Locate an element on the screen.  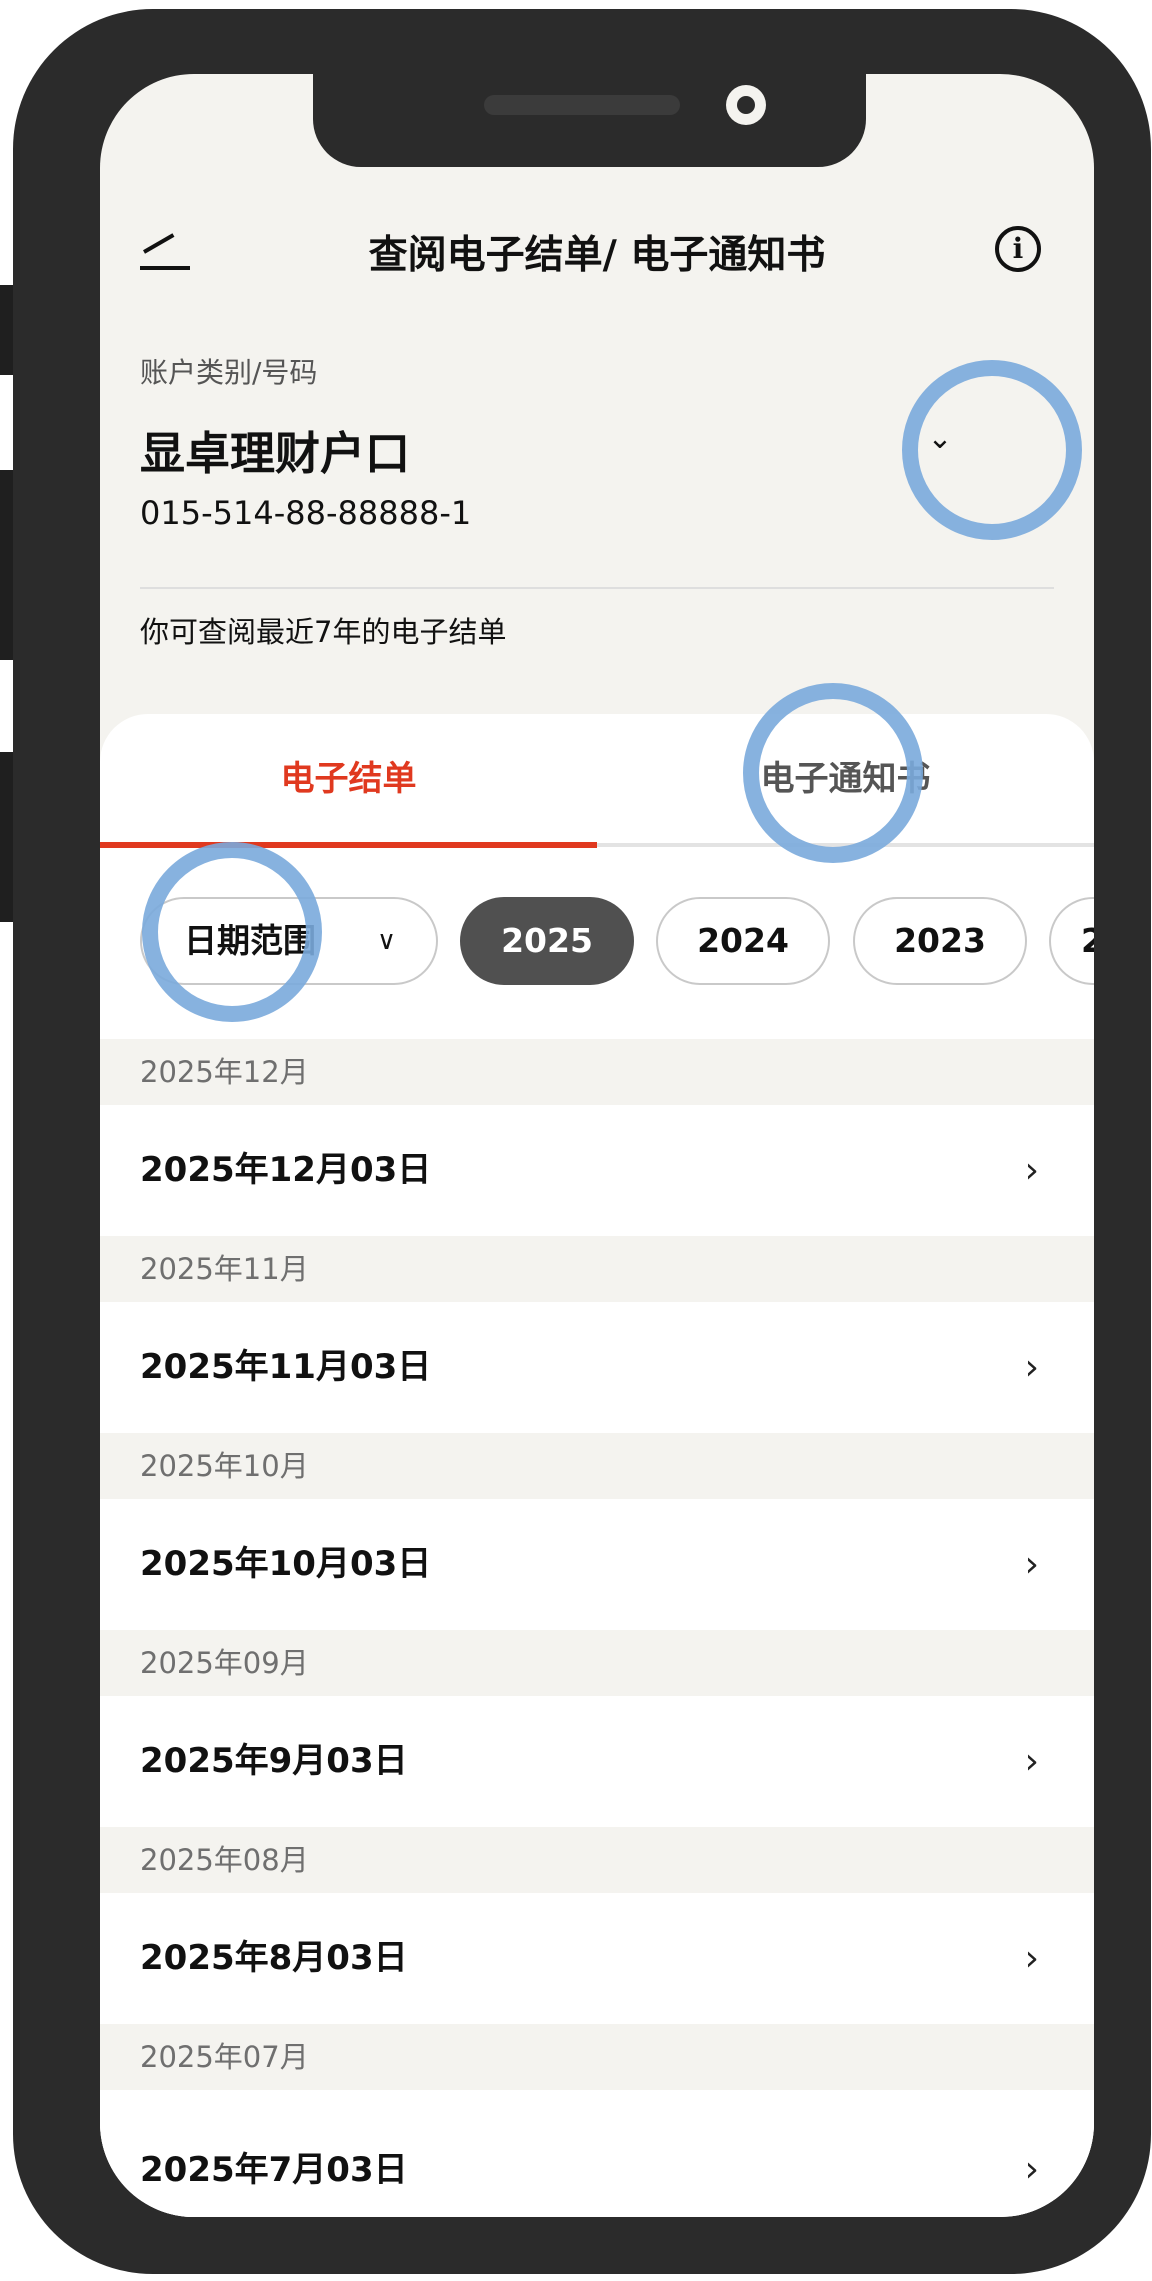
statement-date: 2025年11月03日 is located at coordinates (286, 1367).